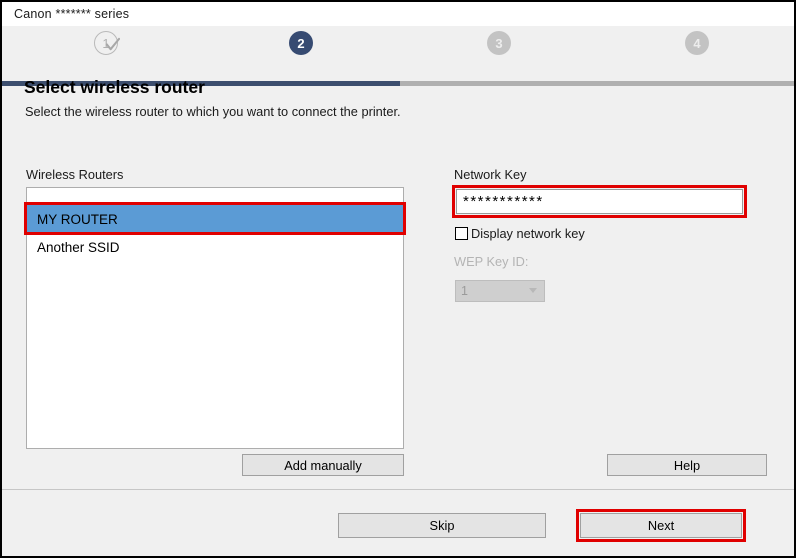  I want to click on step-3-label: 3, so click(499, 43).